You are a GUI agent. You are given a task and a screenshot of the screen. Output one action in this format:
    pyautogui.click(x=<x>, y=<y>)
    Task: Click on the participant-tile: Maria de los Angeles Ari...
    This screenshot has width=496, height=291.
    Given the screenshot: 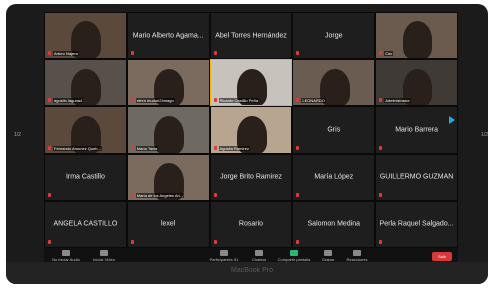 What is the action you would take?
    pyautogui.click(x=168, y=177)
    